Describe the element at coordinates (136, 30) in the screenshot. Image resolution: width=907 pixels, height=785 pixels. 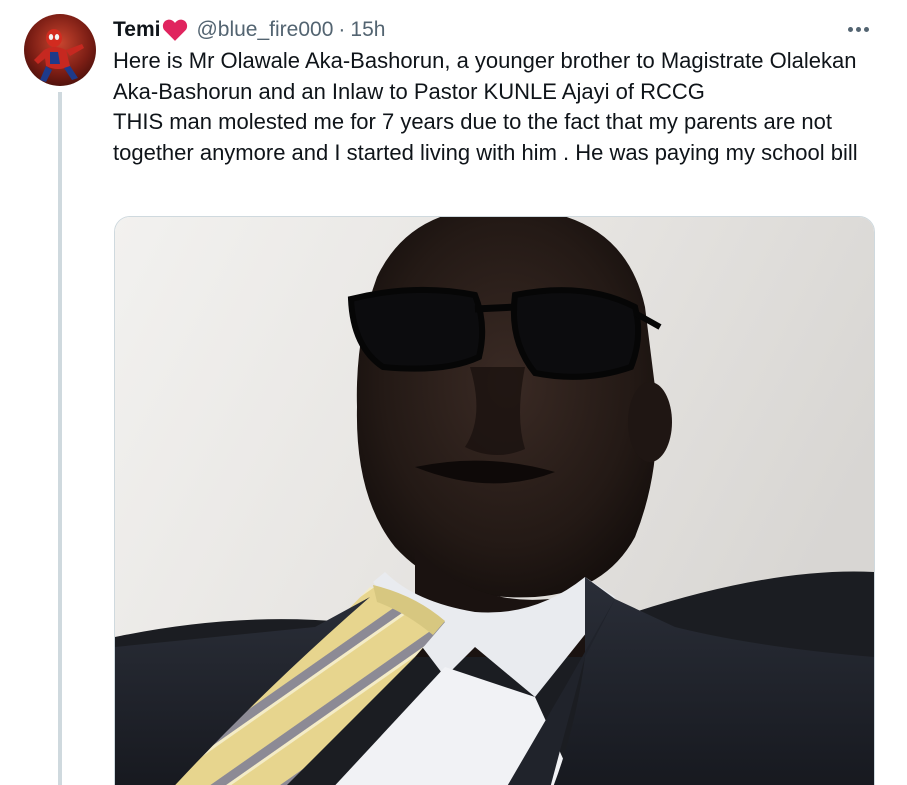
I see `author-display-name: Temi` at that location.